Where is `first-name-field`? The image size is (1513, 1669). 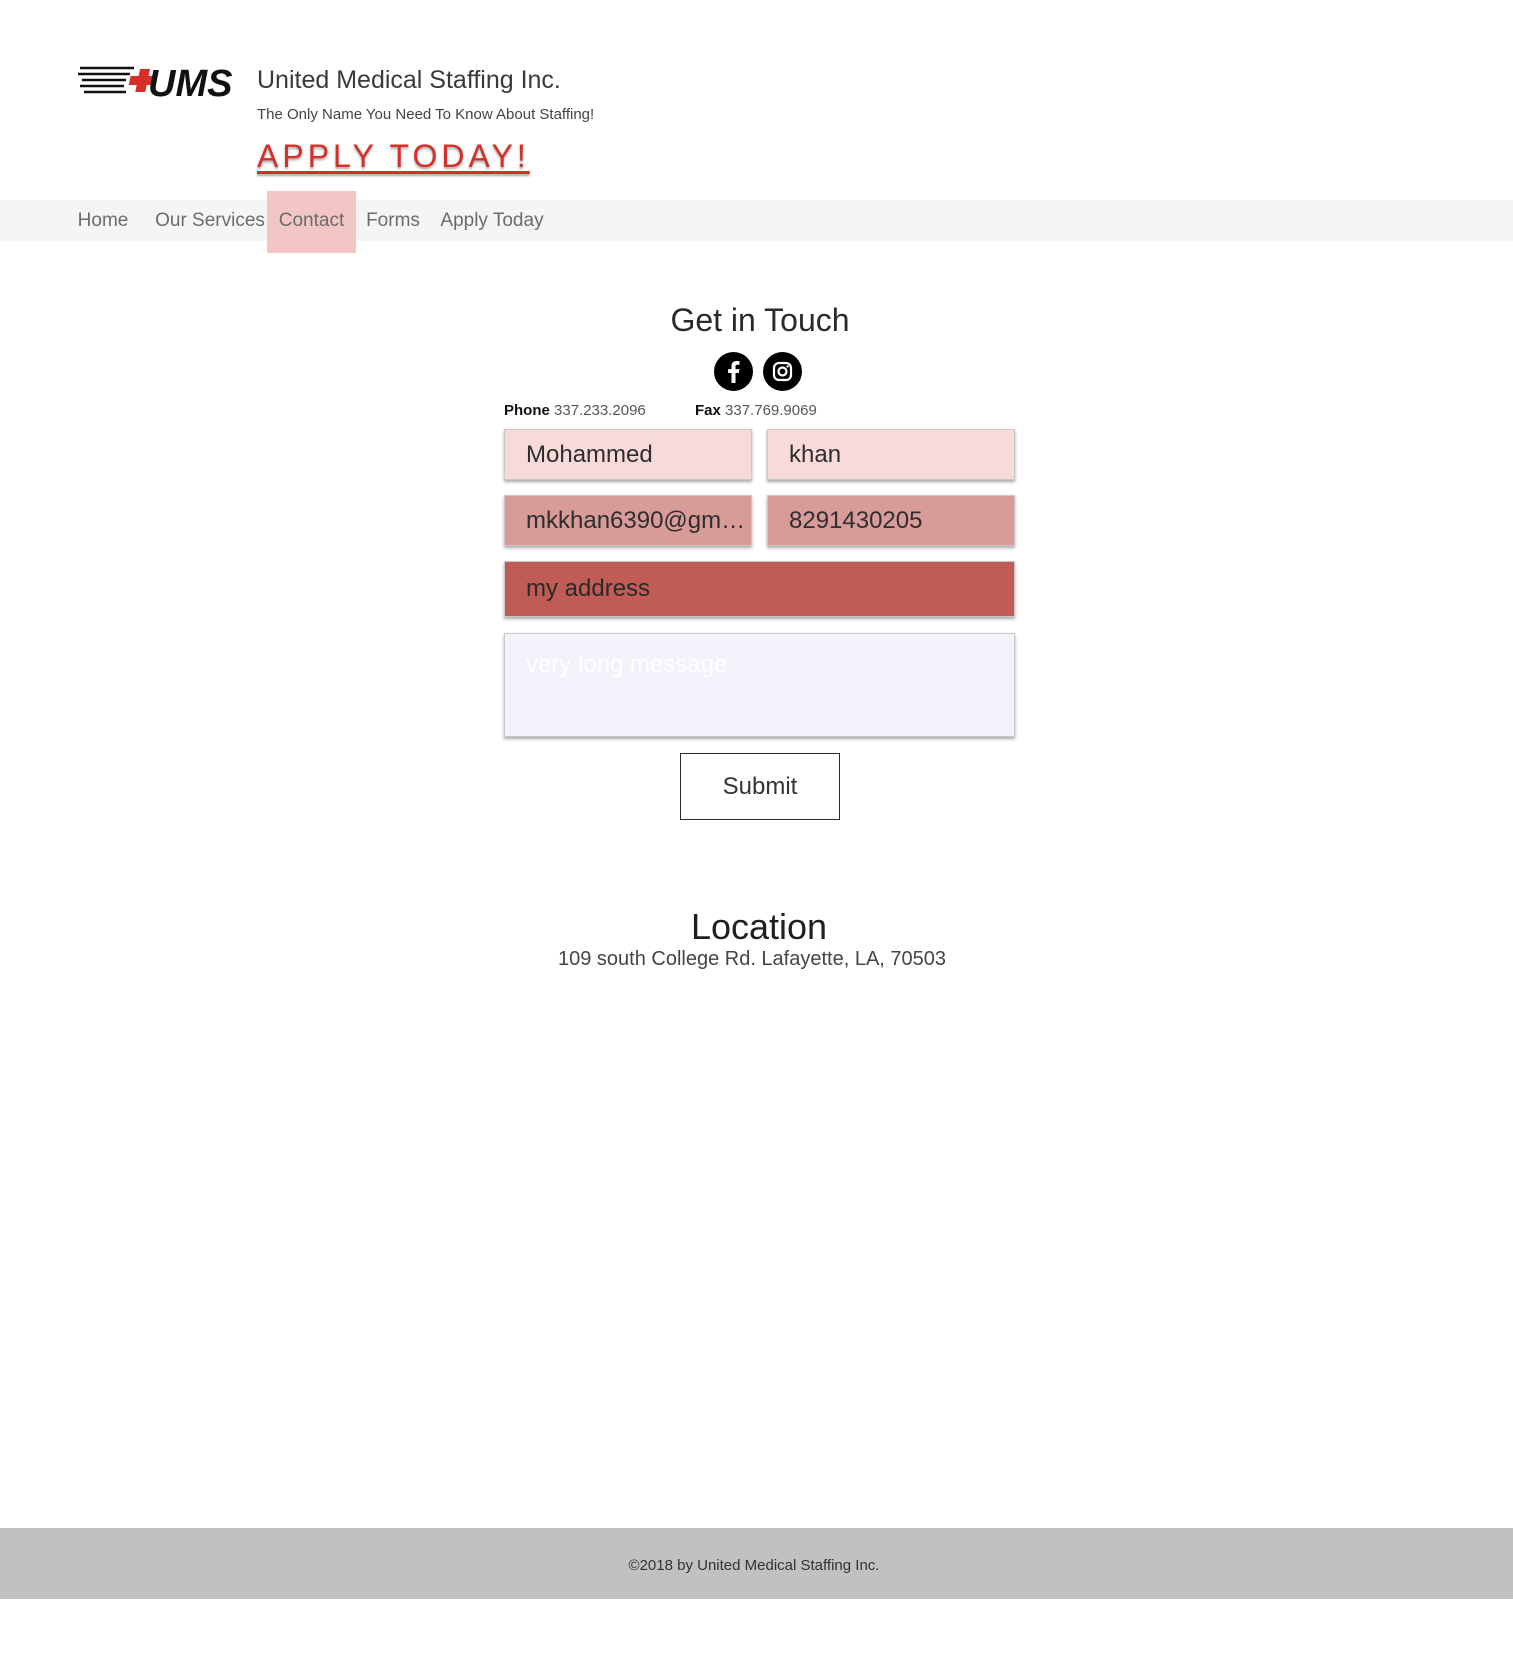 first-name-field is located at coordinates (628, 454).